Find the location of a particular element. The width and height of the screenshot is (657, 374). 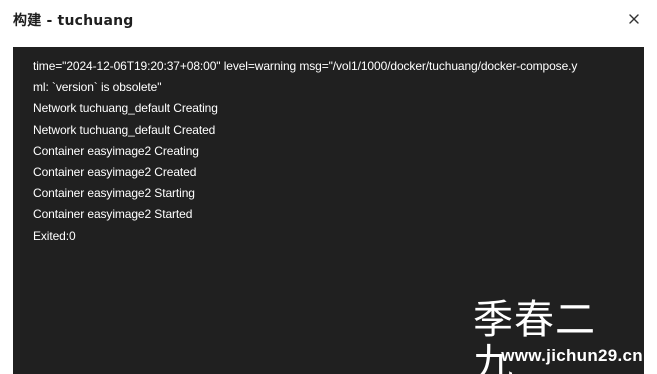

close-icon is located at coordinates (634, 19).